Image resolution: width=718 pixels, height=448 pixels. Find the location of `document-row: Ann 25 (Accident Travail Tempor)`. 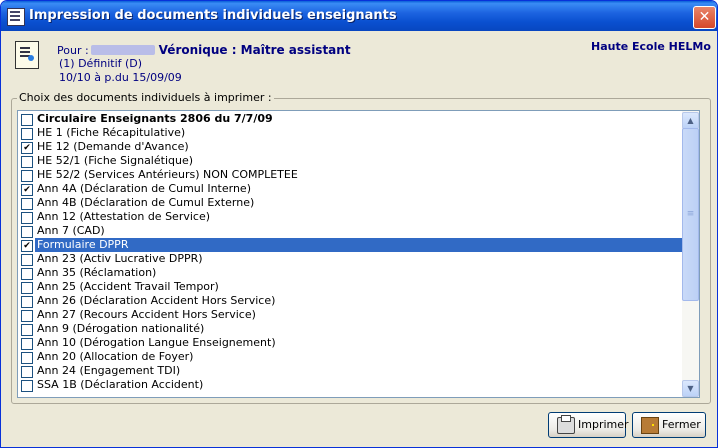

document-row: Ann 25 (Accident Travail Tempor) is located at coordinates (350, 287).